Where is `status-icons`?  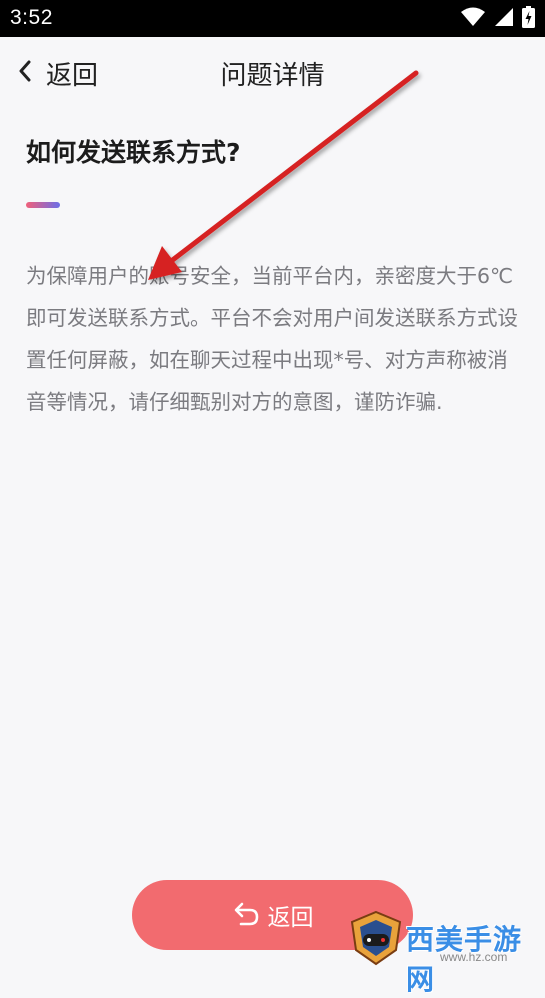
status-icons is located at coordinates (497, 19).